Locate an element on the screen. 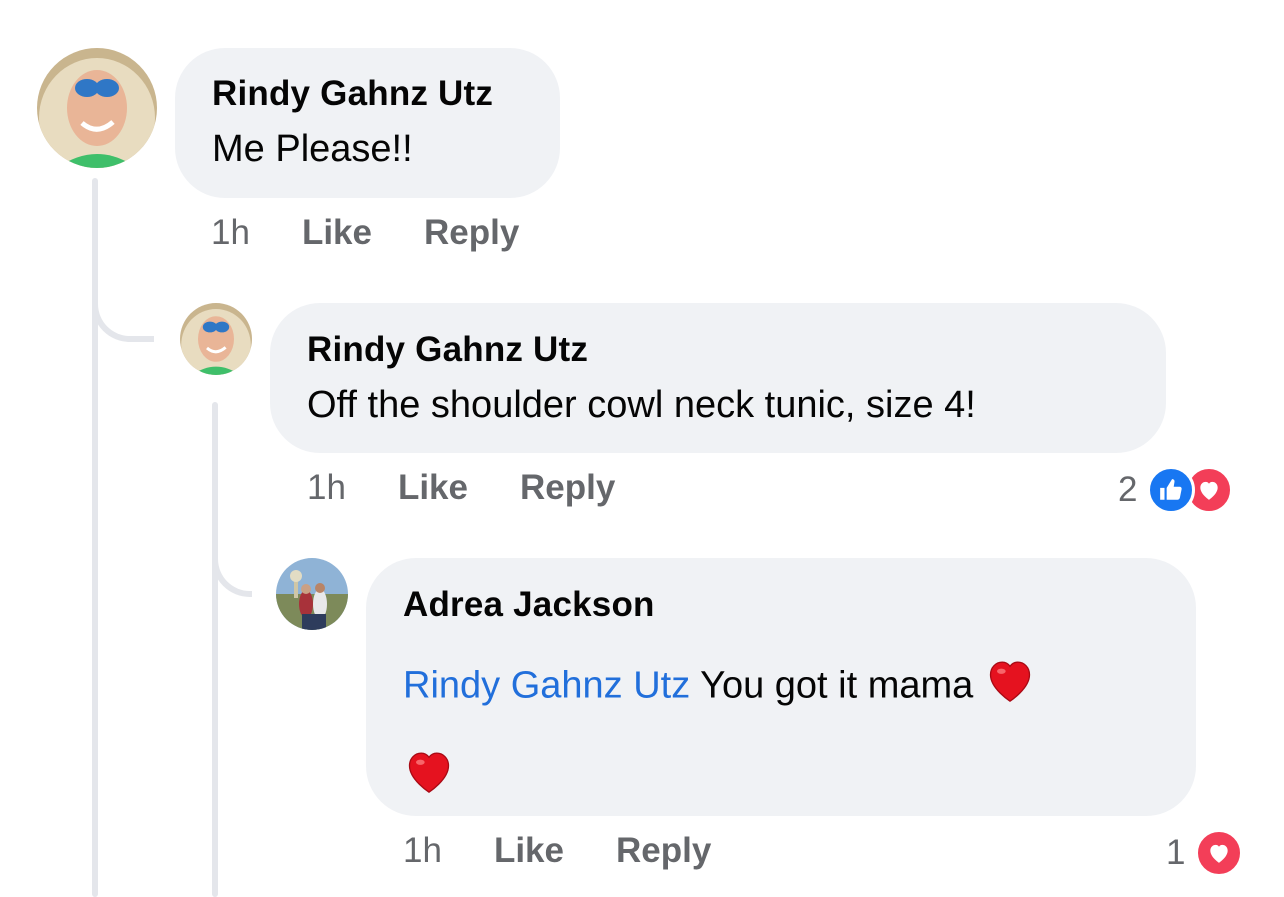  reaction-summary: 1 is located at coordinates (1205, 853).